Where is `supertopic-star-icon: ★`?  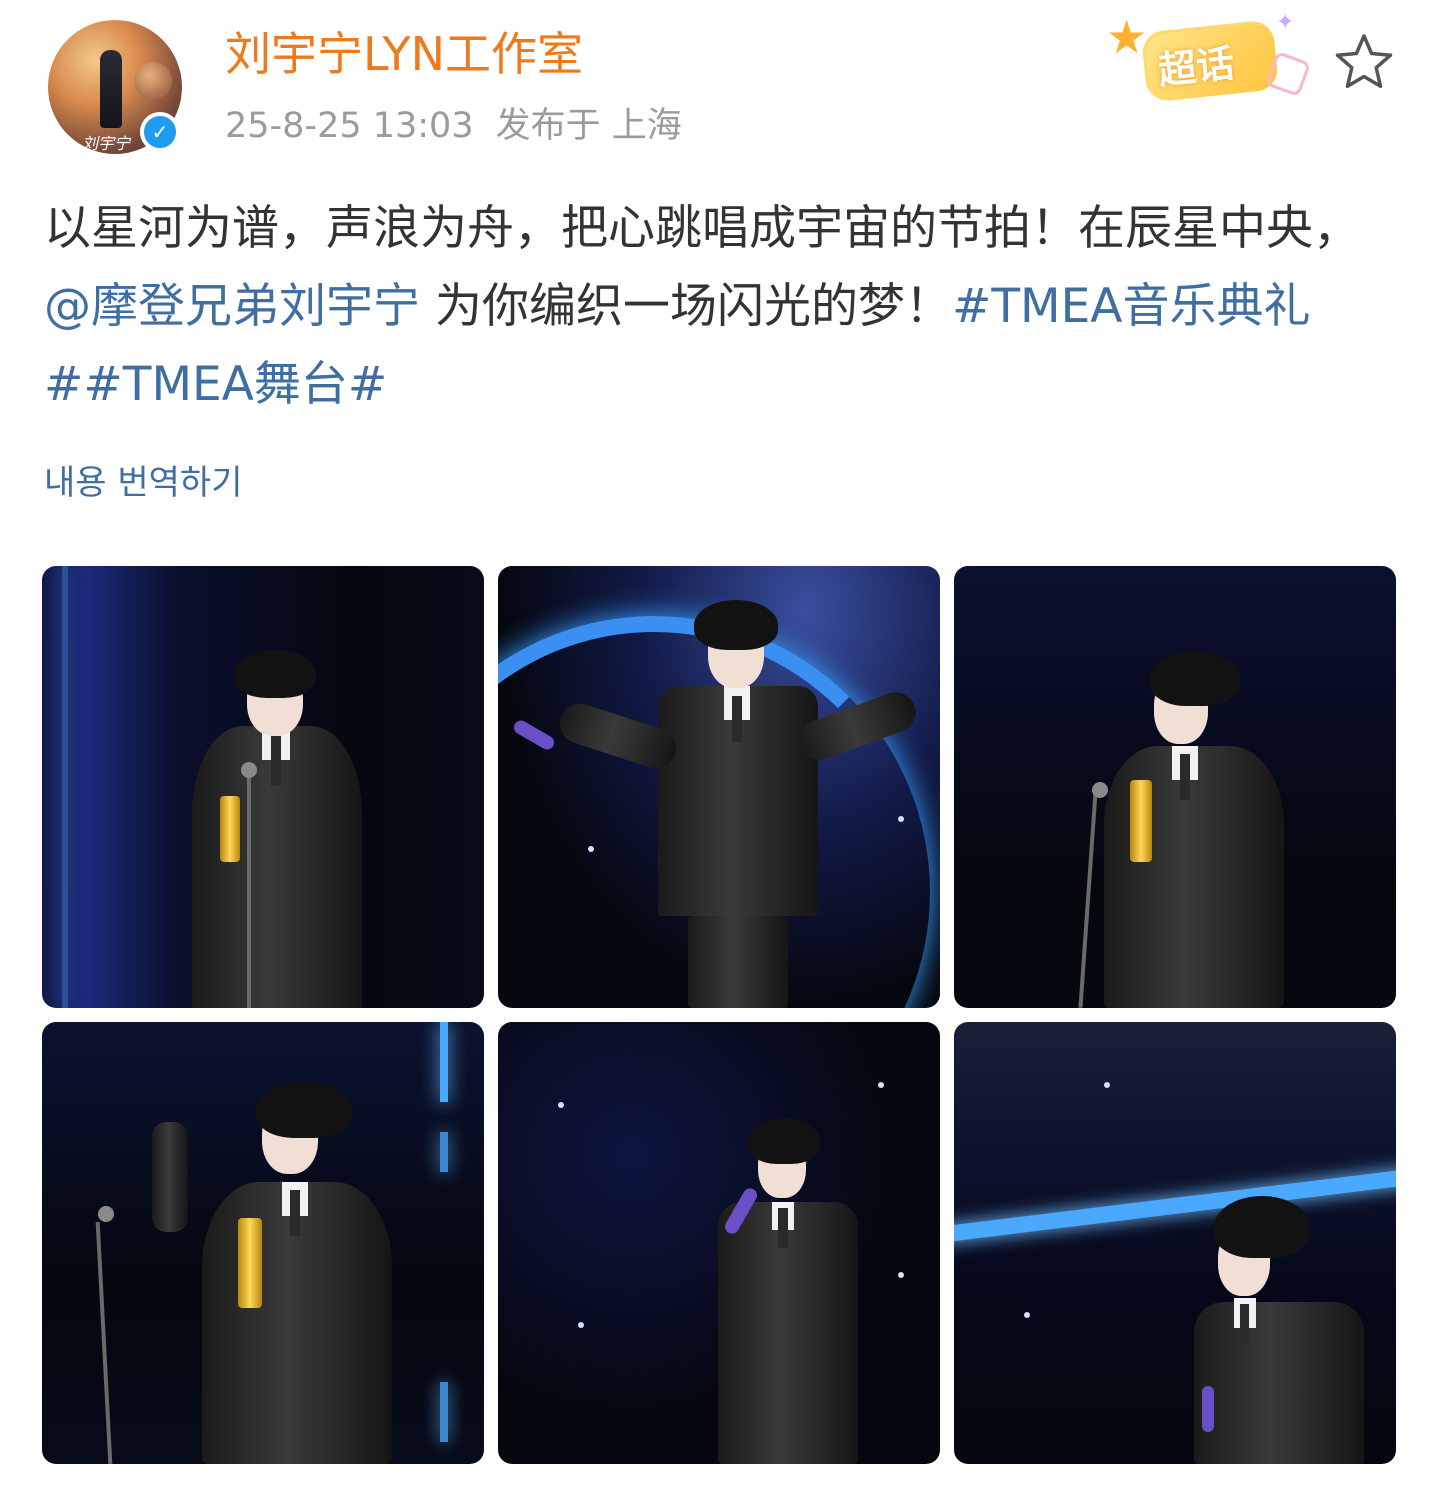 supertopic-star-icon: ★ is located at coordinates (1127, 37).